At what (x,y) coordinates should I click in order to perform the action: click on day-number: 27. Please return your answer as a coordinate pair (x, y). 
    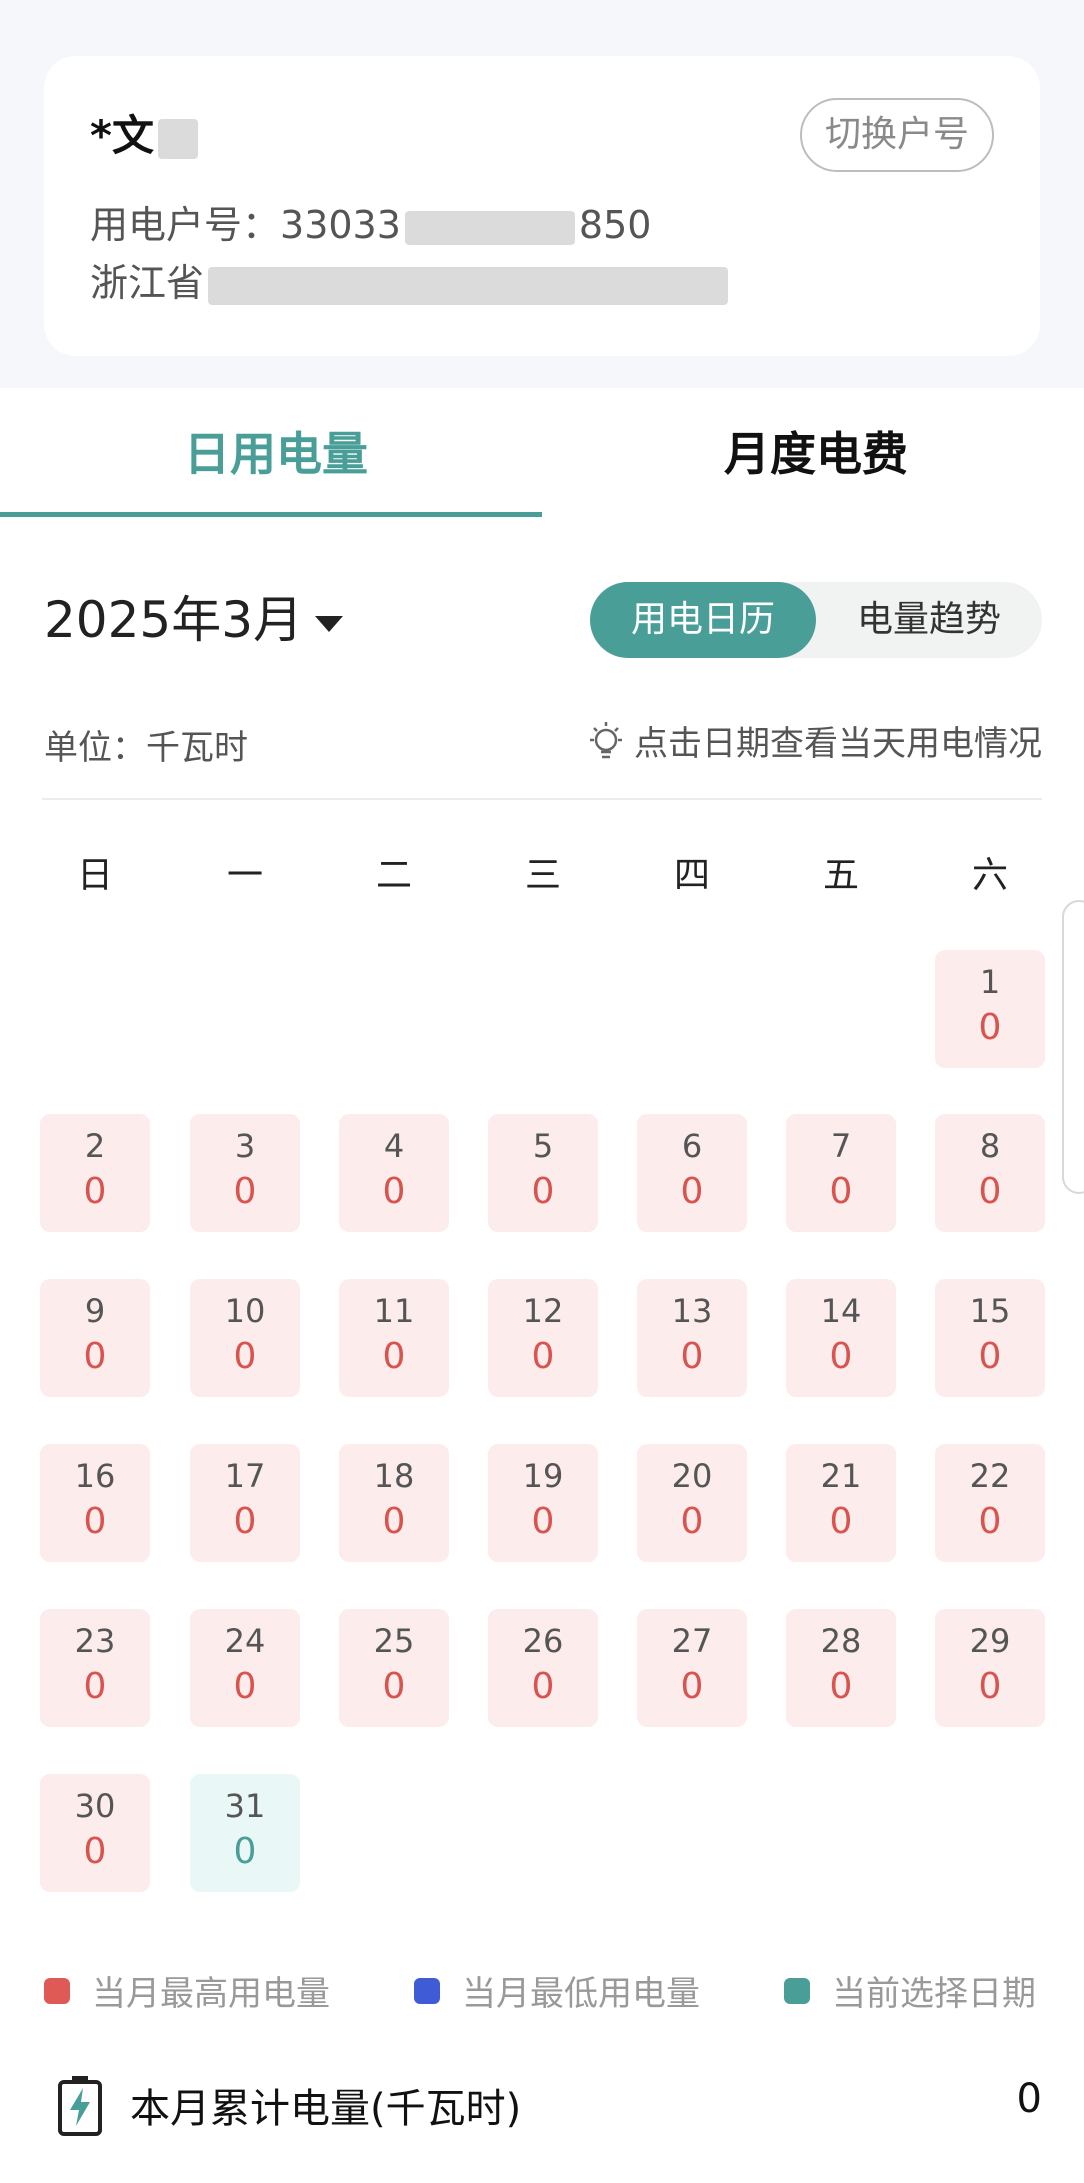
    Looking at the image, I should click on (692, 1641).